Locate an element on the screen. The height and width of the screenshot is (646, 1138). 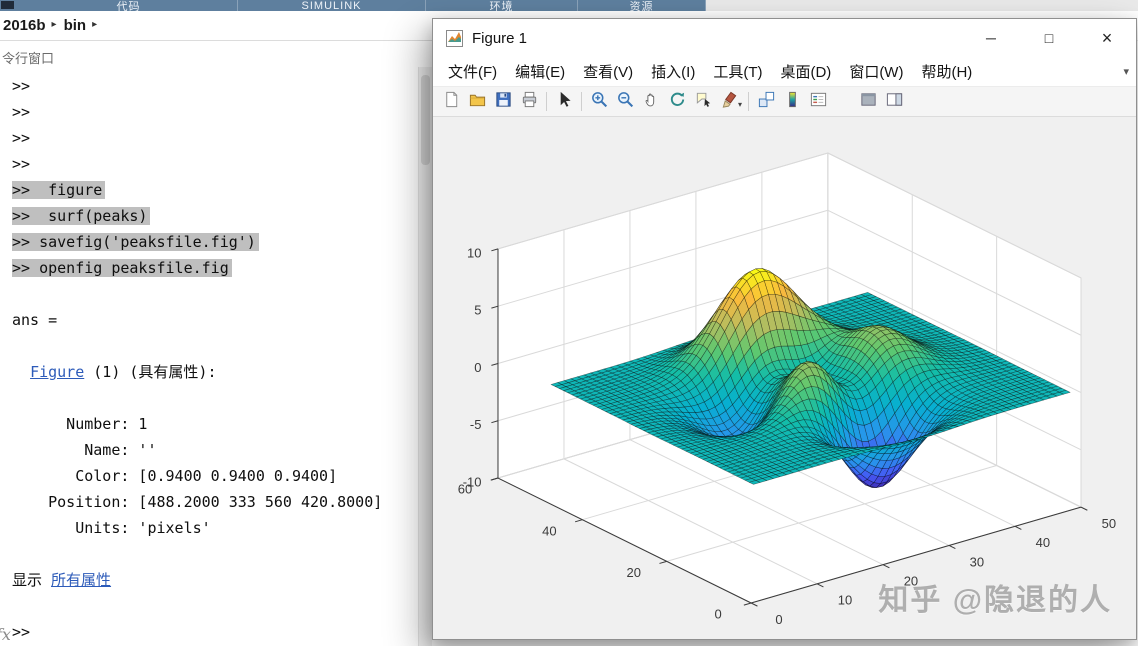
insert-colorbar-button is located at coordinates (792, 102).